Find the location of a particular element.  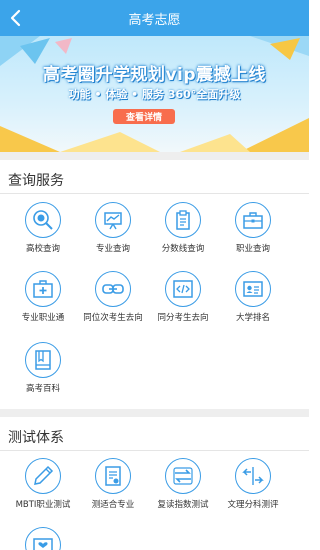

banner-subline: 功能 • 体验 • 服务 360°全面升级 is located at coordinates (154, 94).